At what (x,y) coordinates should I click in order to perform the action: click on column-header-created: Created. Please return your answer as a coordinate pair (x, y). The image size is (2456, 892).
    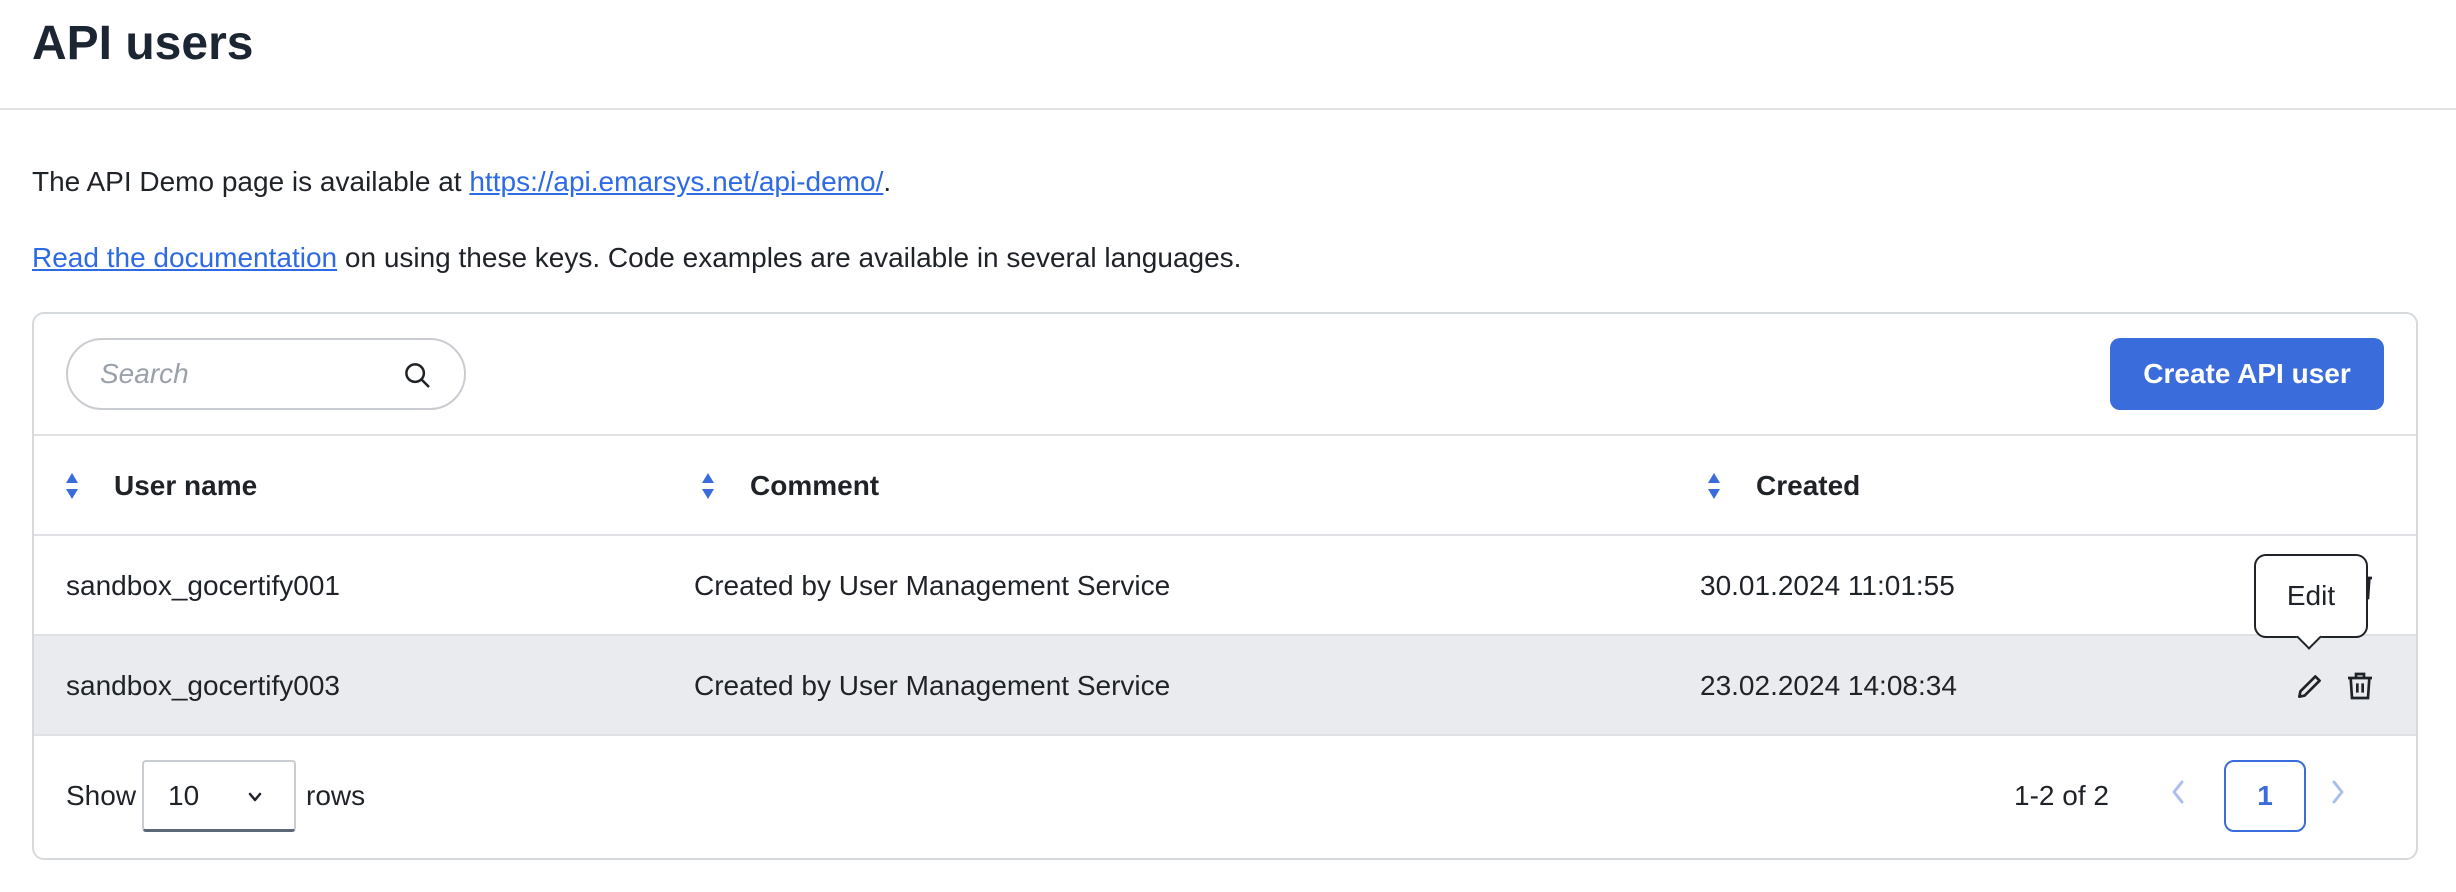
    Looking at the image, I should click on (1783, 486).